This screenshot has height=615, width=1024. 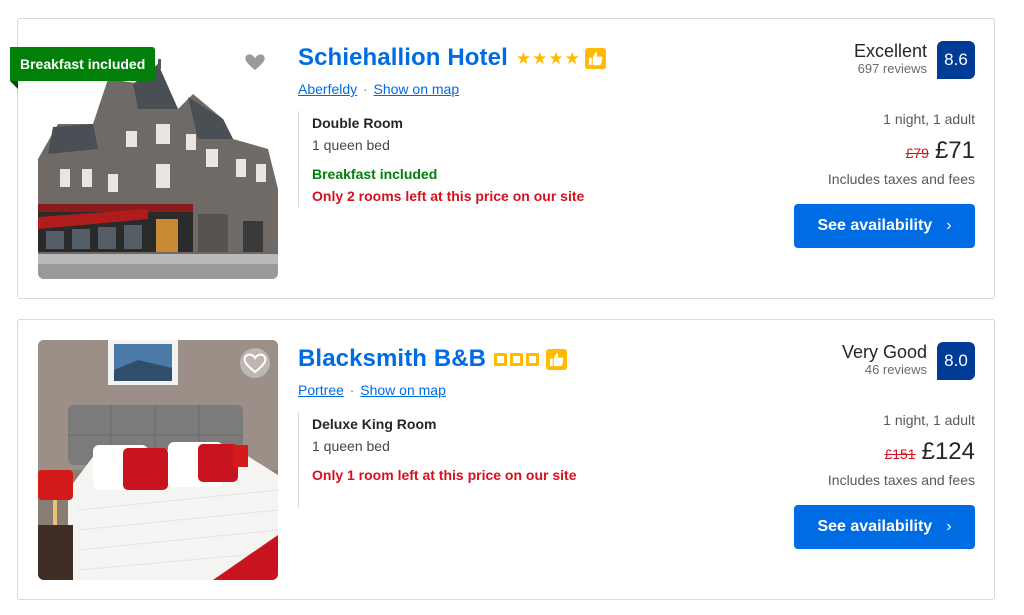 I want to click on review-score: Excellent 697 reviews 8.6, so click(x=865, y=60).